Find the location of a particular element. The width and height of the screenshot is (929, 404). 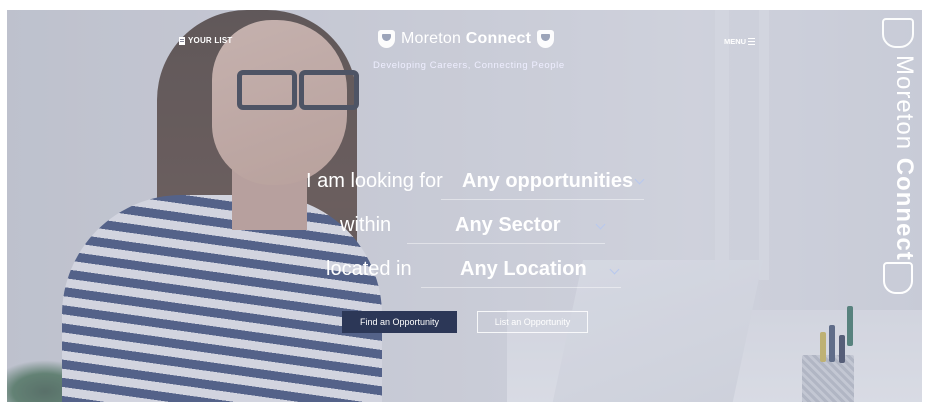

side-brand: Moreton Connect is located at coordinates (896, 160).